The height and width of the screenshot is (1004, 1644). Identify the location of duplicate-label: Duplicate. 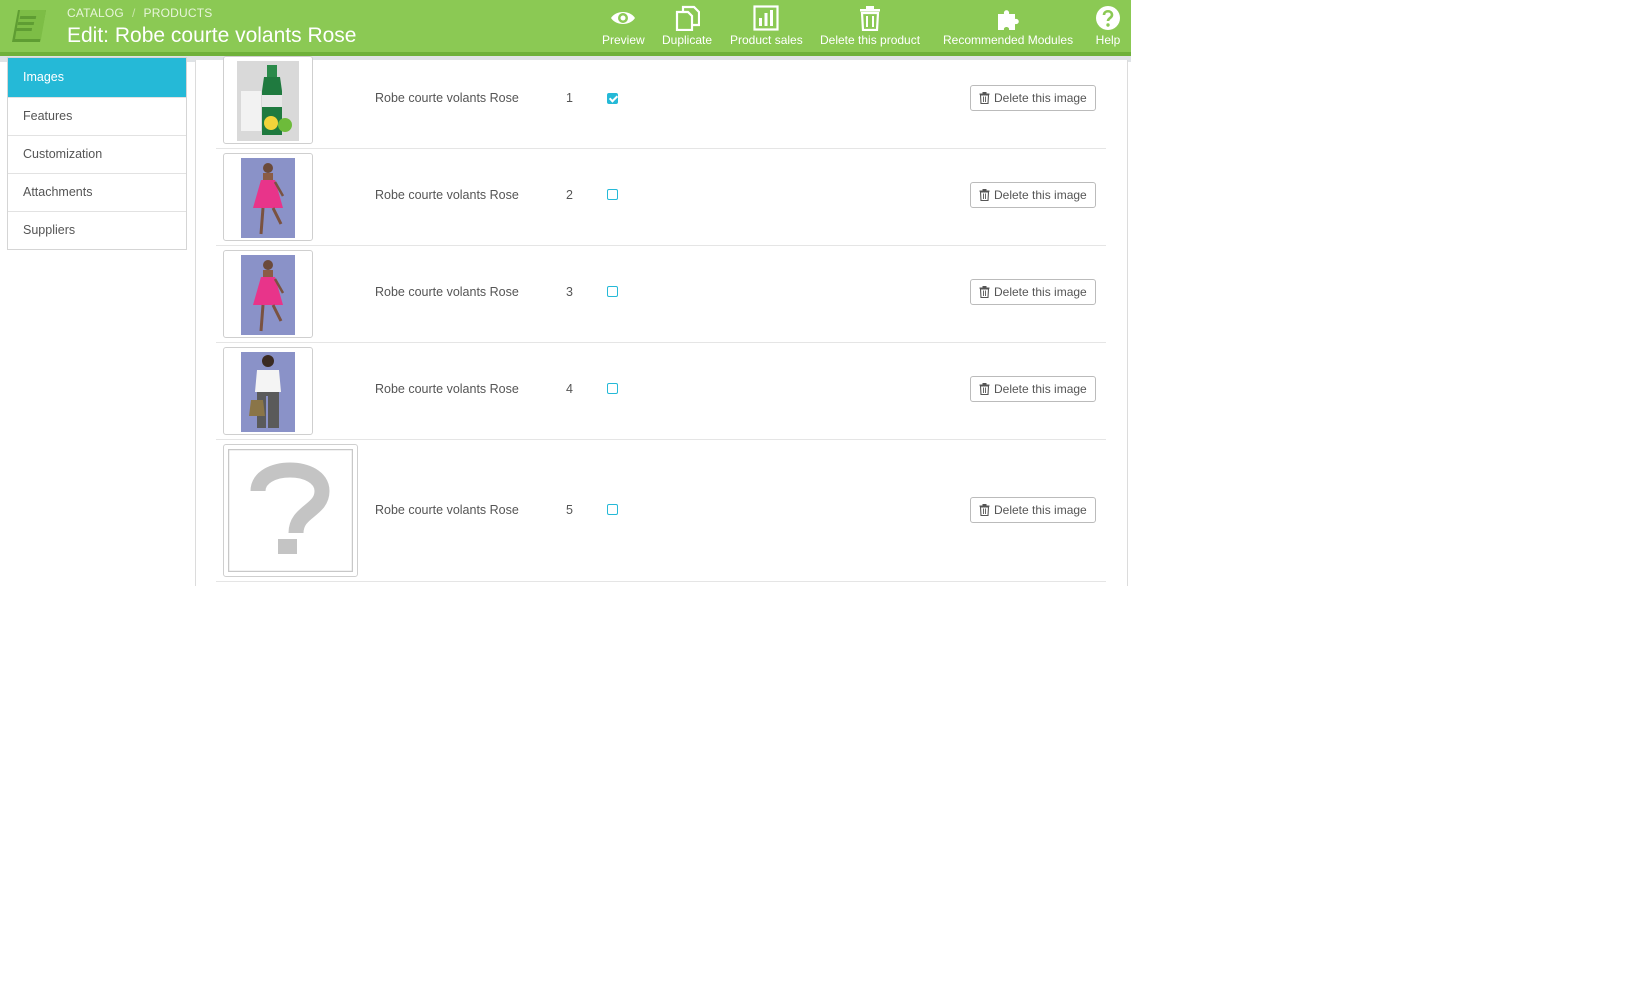
(687, 40).